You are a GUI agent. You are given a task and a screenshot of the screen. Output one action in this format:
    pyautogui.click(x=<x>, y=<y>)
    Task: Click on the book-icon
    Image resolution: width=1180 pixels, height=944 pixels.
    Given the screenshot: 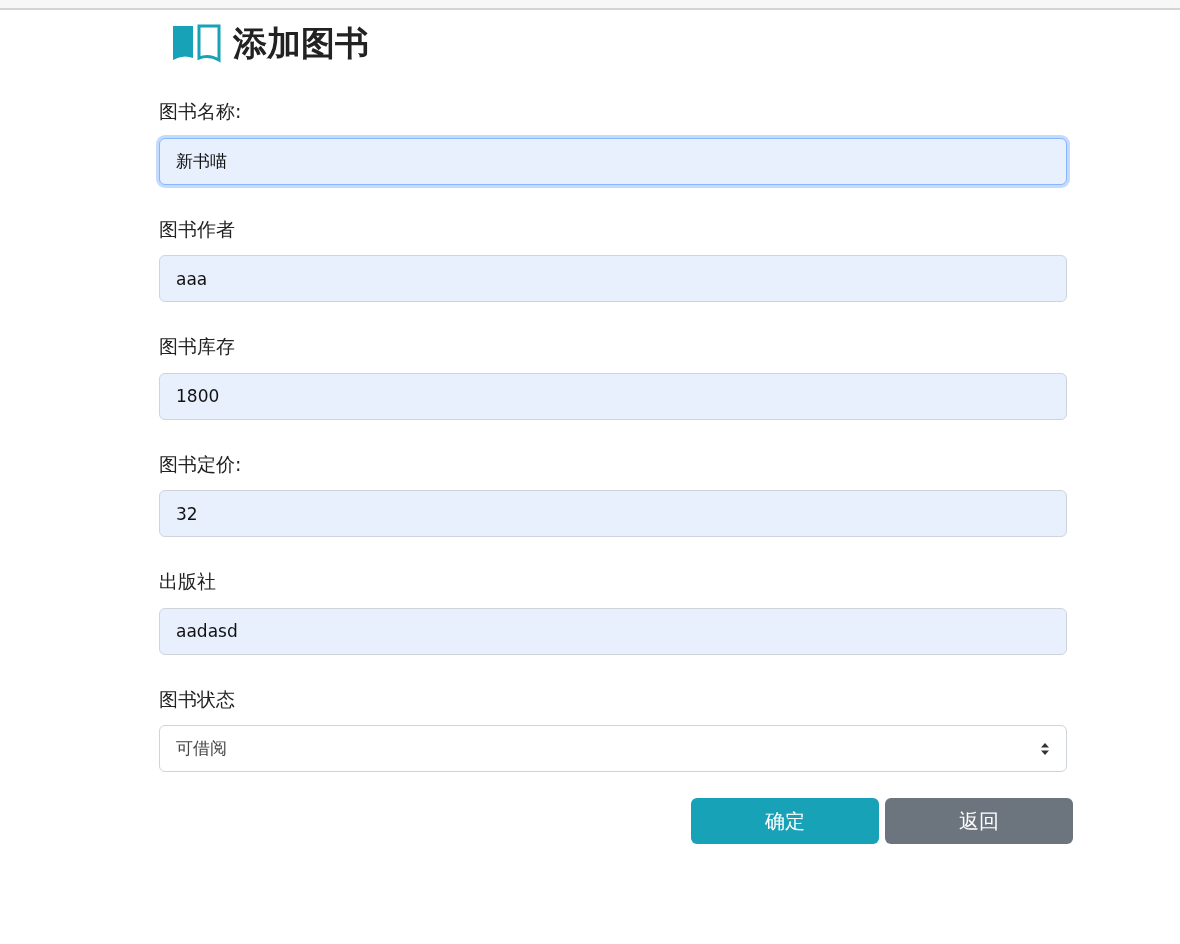 What is the action you would take?
    pyautogui.click(x=196, y=43)
    